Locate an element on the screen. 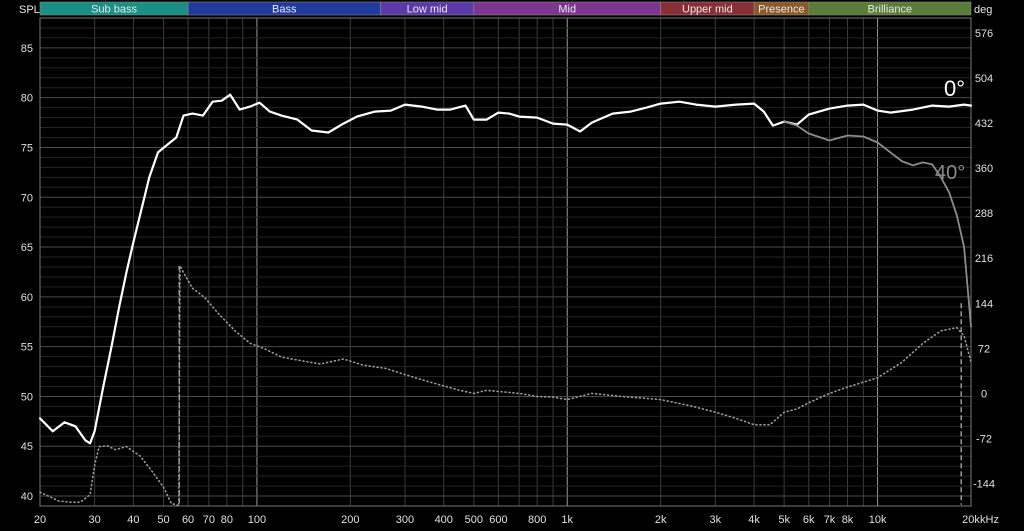  band-label: Sub bass is located at coordinates (114, 10).